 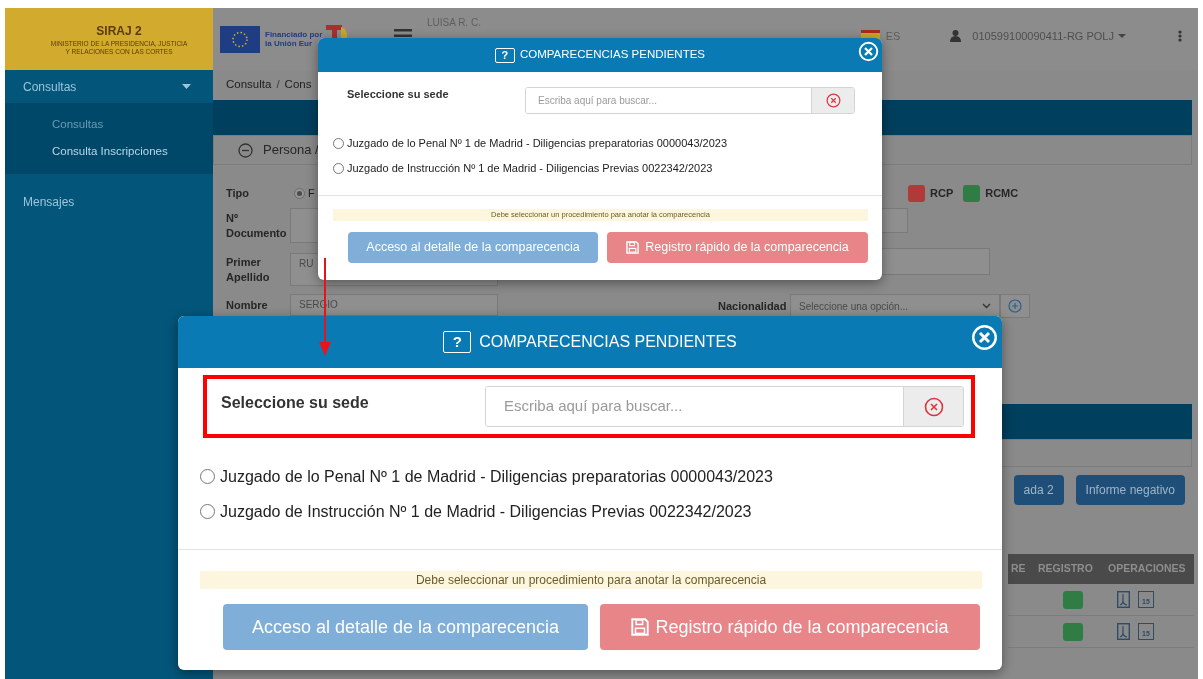 What do you see at coordinates (289, 43) in the screenshot?
I see `funding-text: la Unión Eur` at bounding box center [289, 43].